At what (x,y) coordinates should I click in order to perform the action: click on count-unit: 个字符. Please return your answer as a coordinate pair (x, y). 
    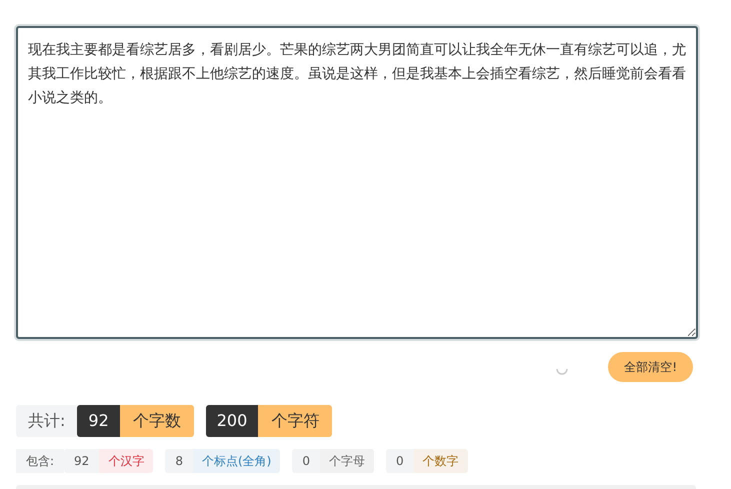
    Looking at the image, I should click on (295, 421).